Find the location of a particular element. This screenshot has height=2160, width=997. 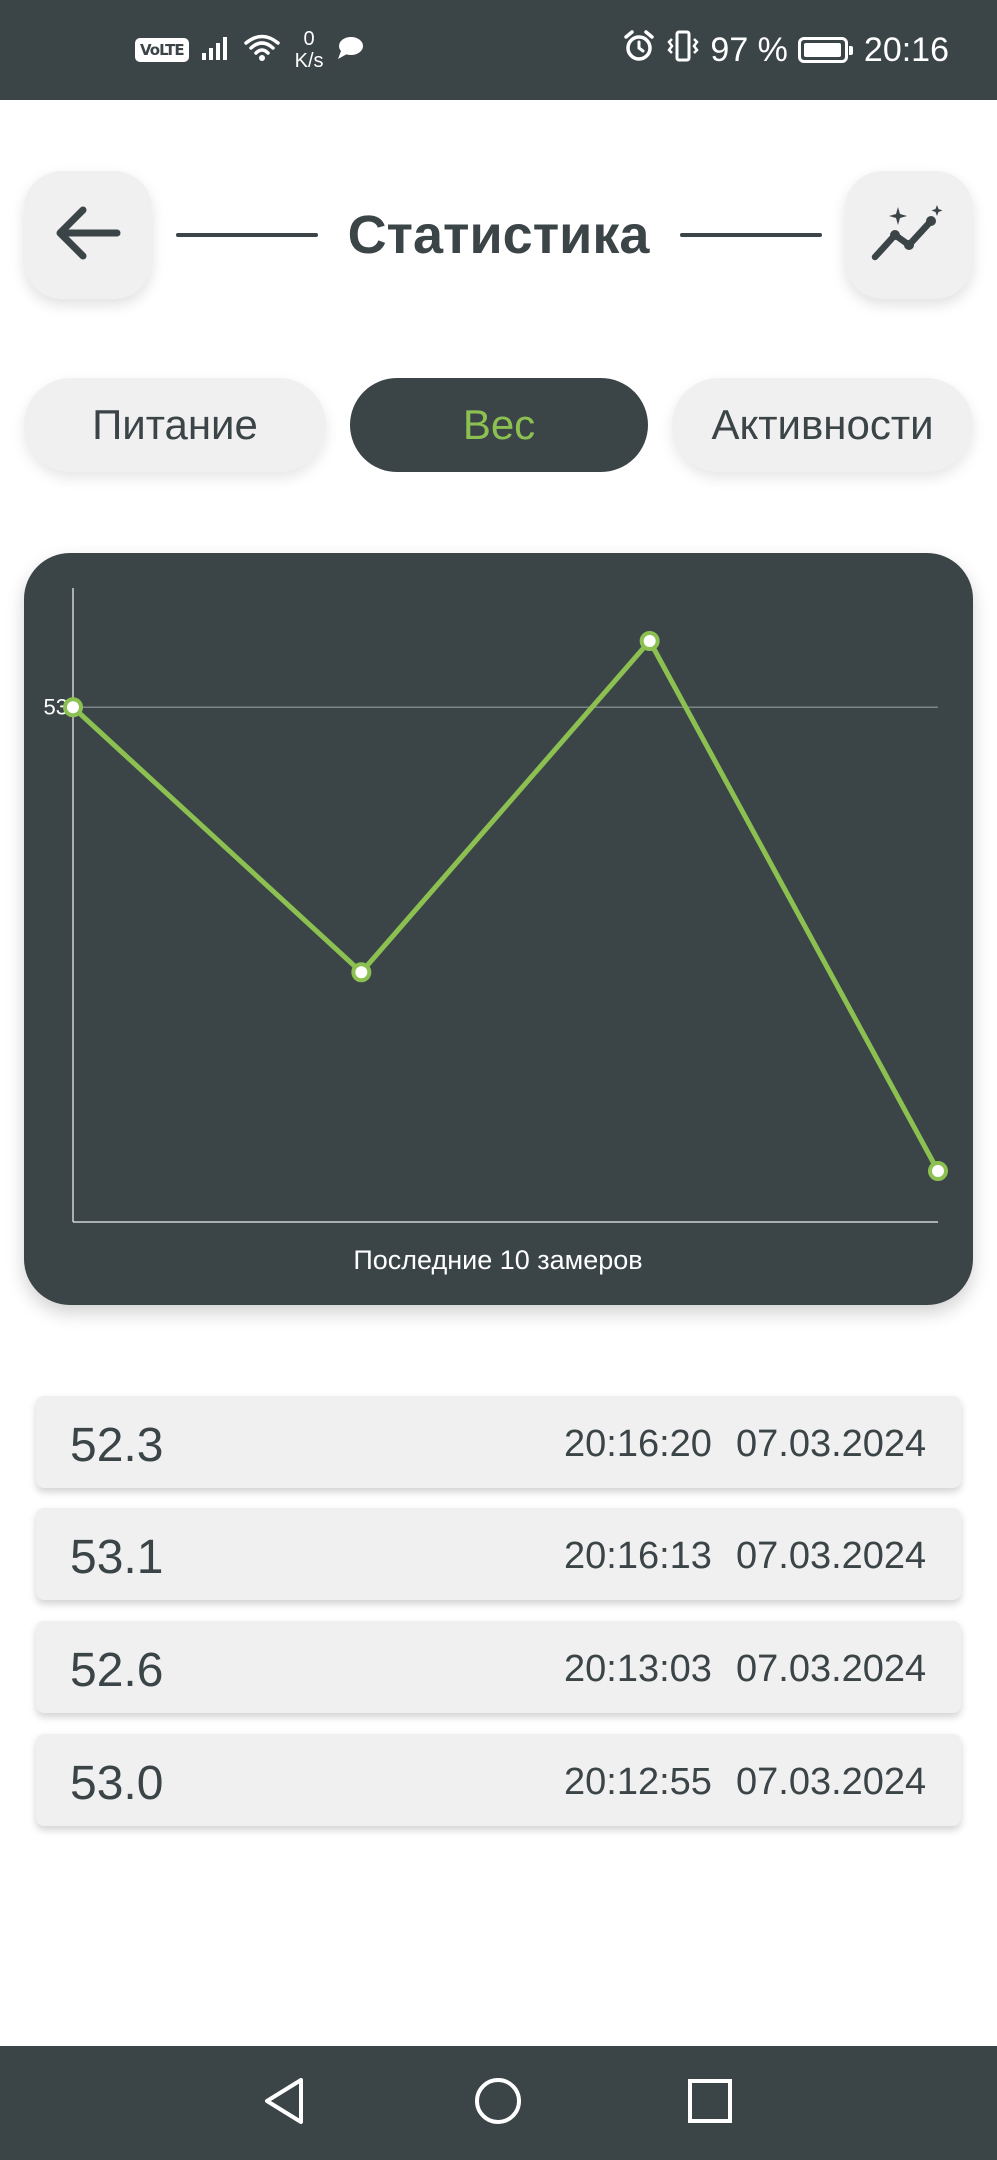

system-nav-bar is located at coordinates (498, 2103).